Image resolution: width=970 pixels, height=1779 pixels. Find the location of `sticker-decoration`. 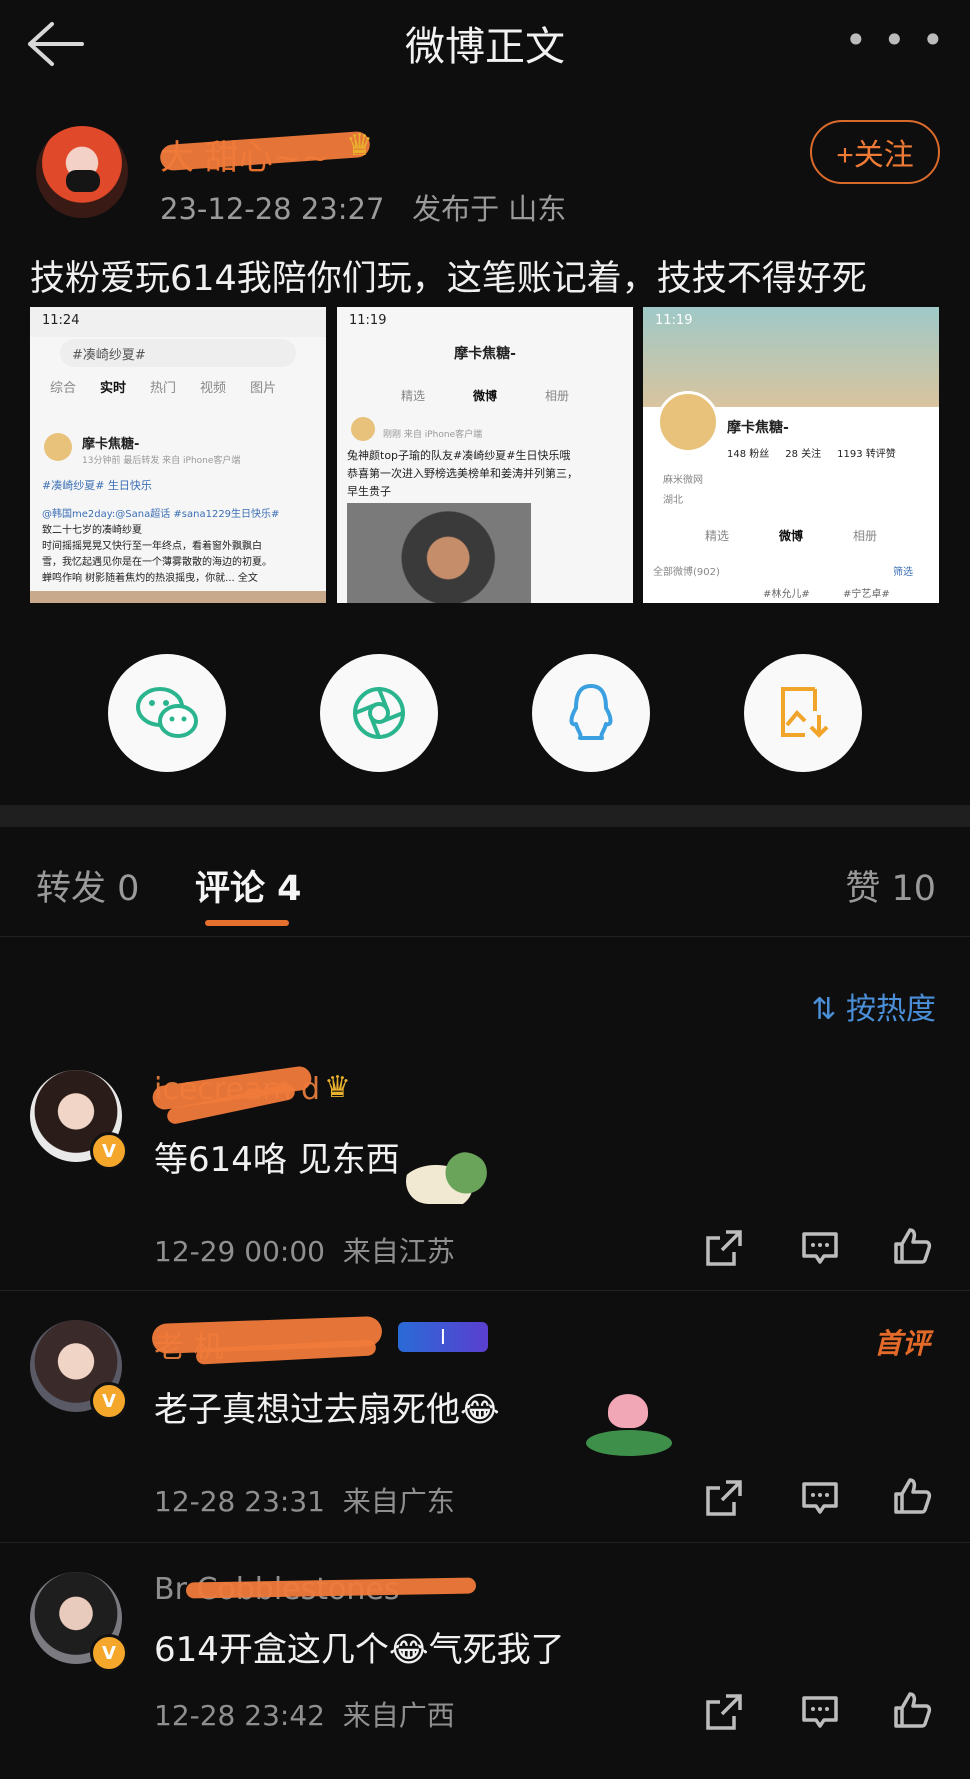

sticker-decoration is located at coordinates (449, 1178).